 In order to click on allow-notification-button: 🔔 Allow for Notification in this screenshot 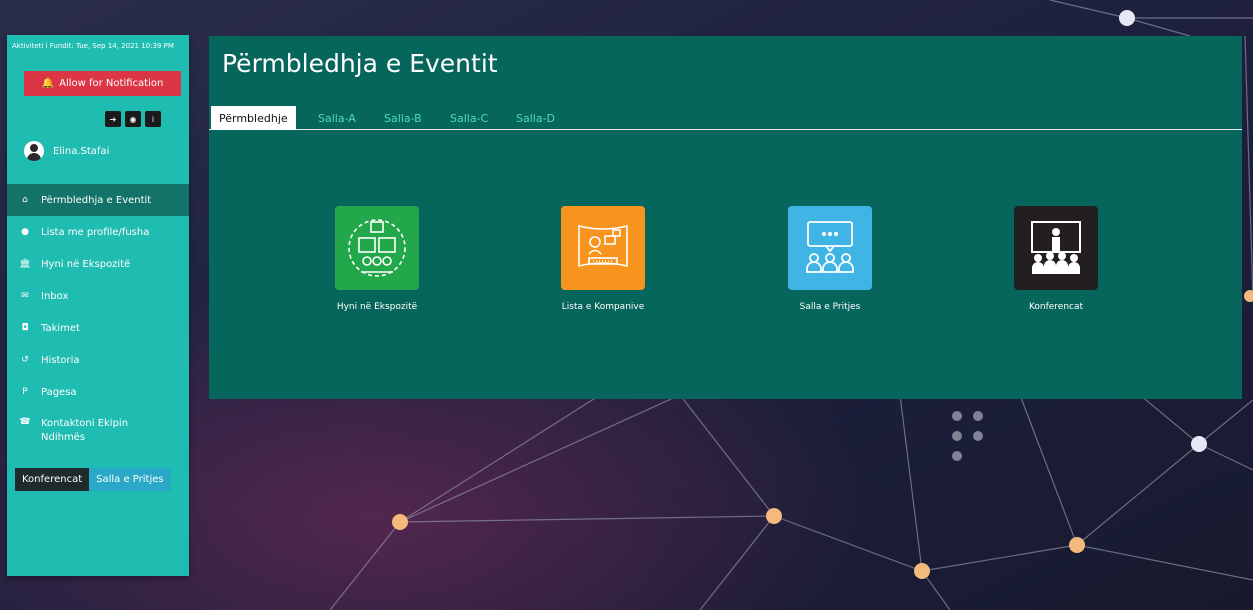, I will do `click(102, 83)`.